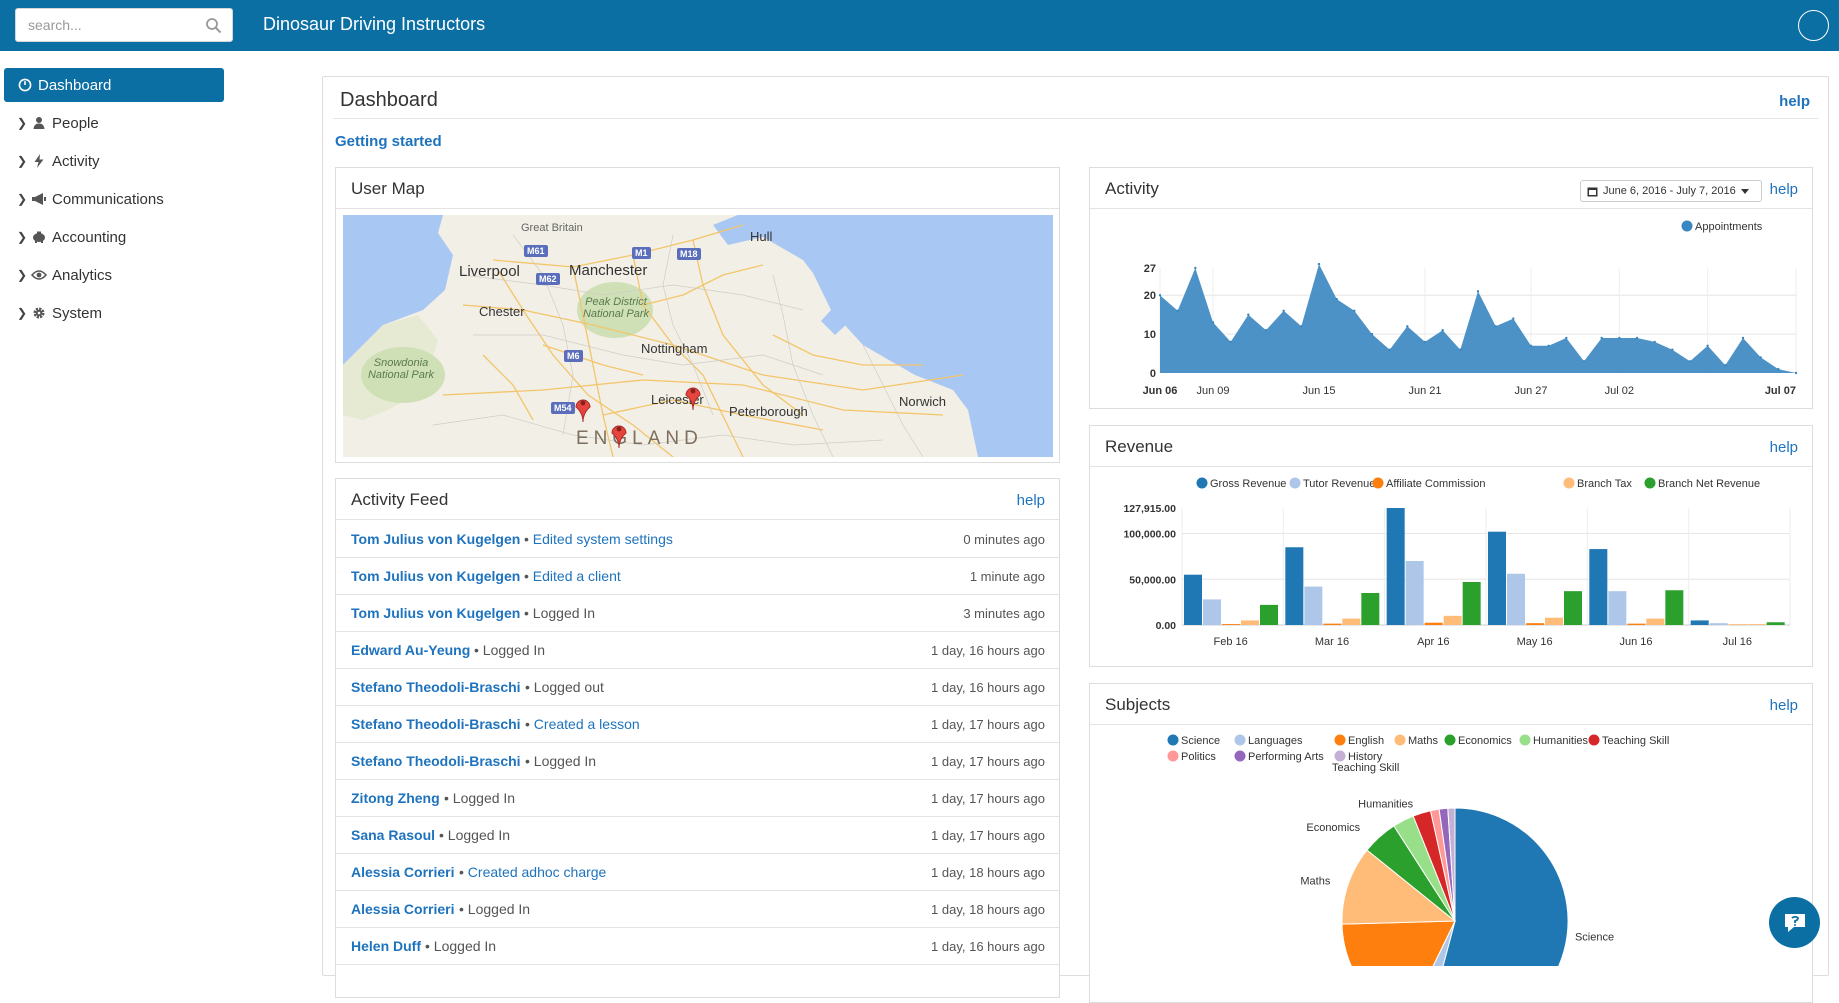 This screenshot has height=1003, width=1839. What do you see at coordinates (1212, 391) in the screenshot?
I see `x-tick-label: Jun 09` at bounding box center [1212, 391].